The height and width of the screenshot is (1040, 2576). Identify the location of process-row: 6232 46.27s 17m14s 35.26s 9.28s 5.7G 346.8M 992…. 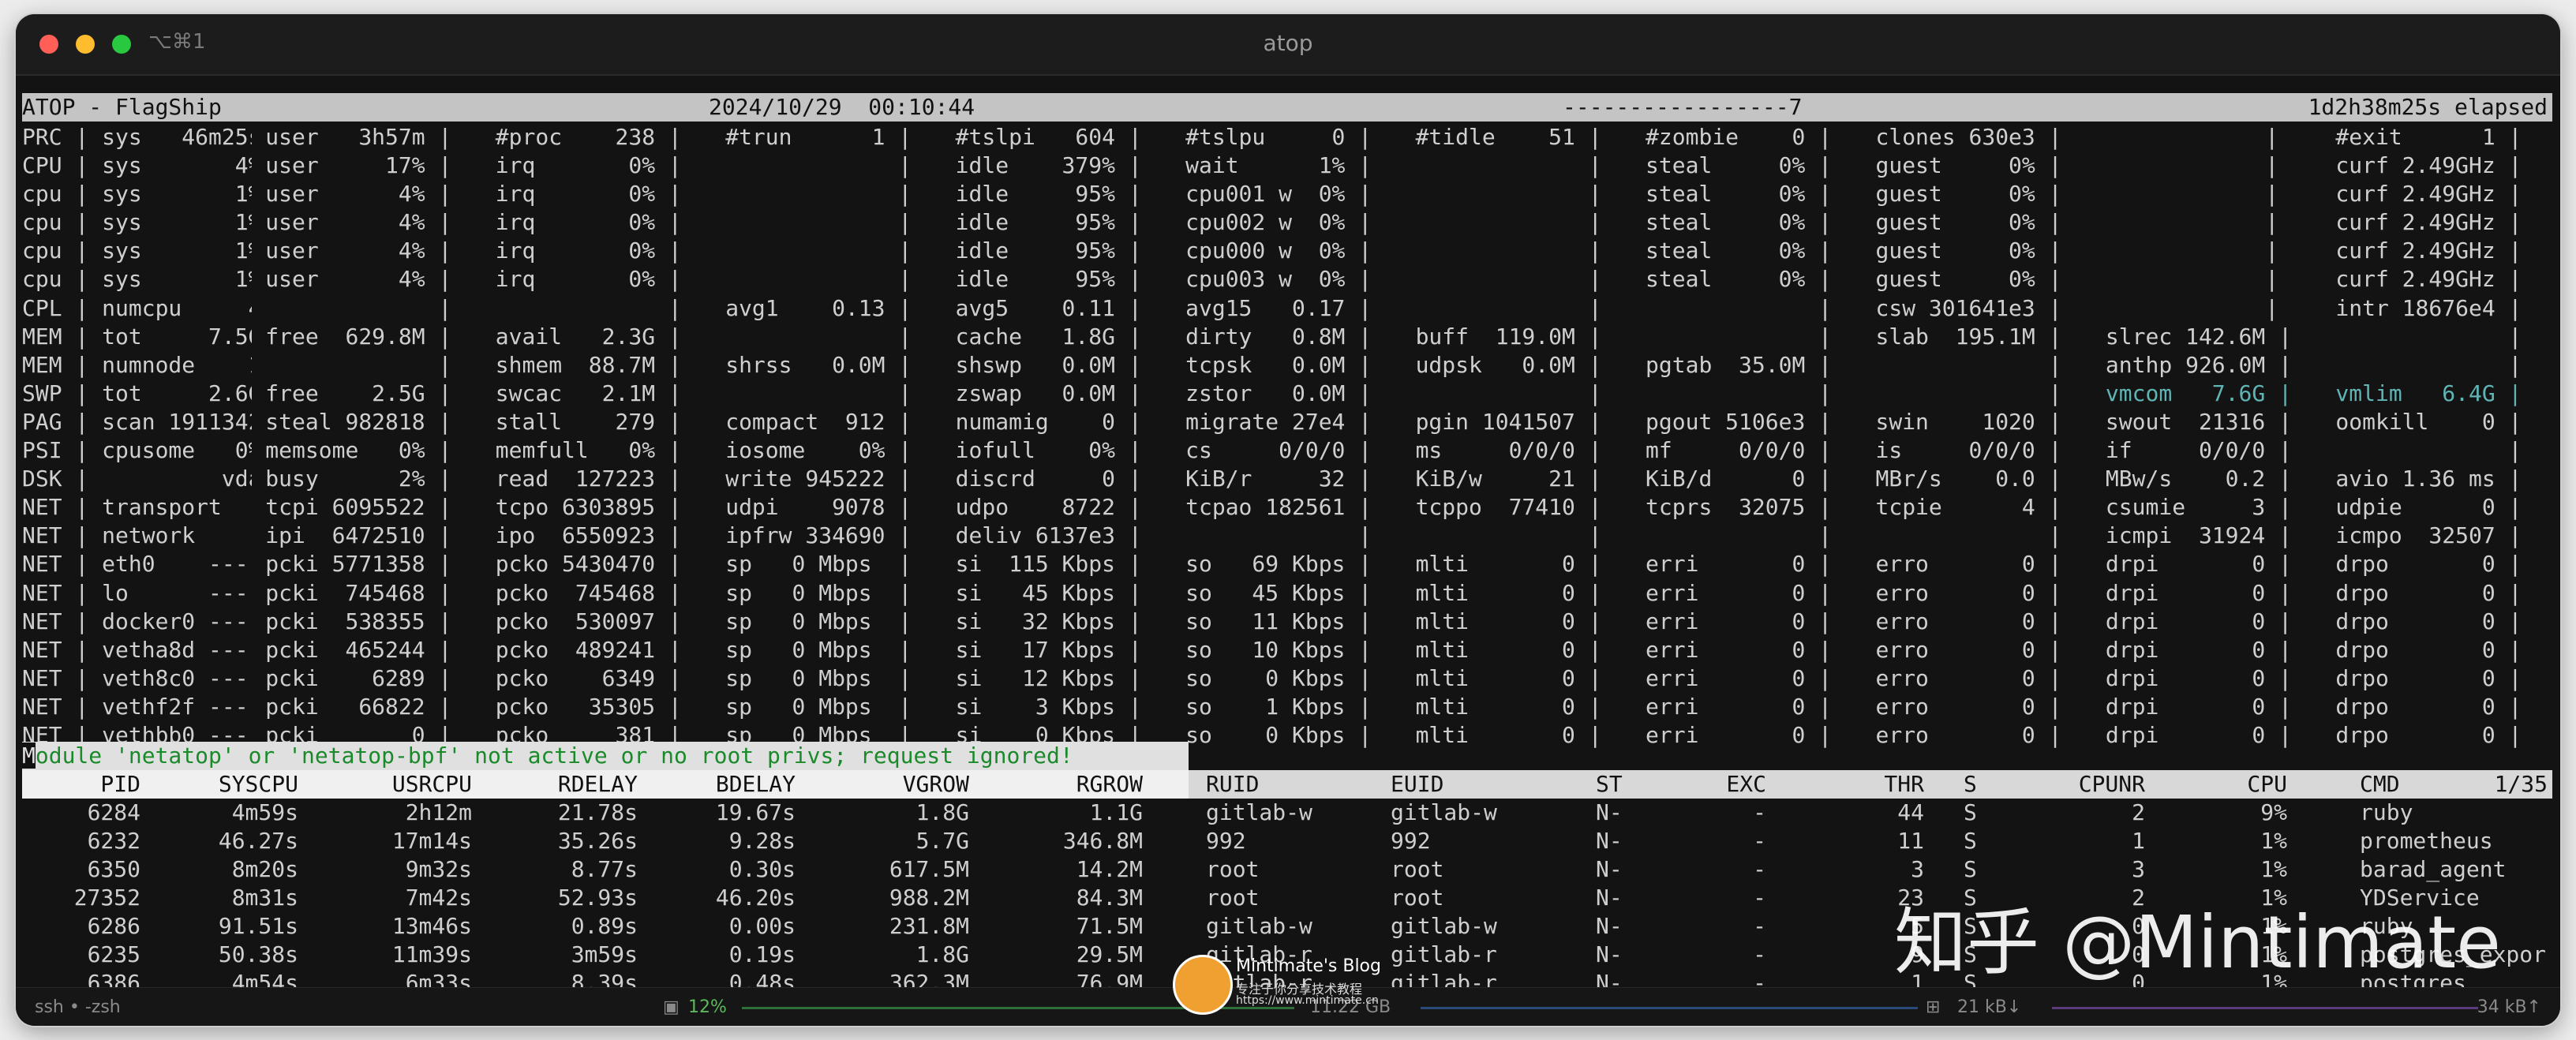
(1287, 841).